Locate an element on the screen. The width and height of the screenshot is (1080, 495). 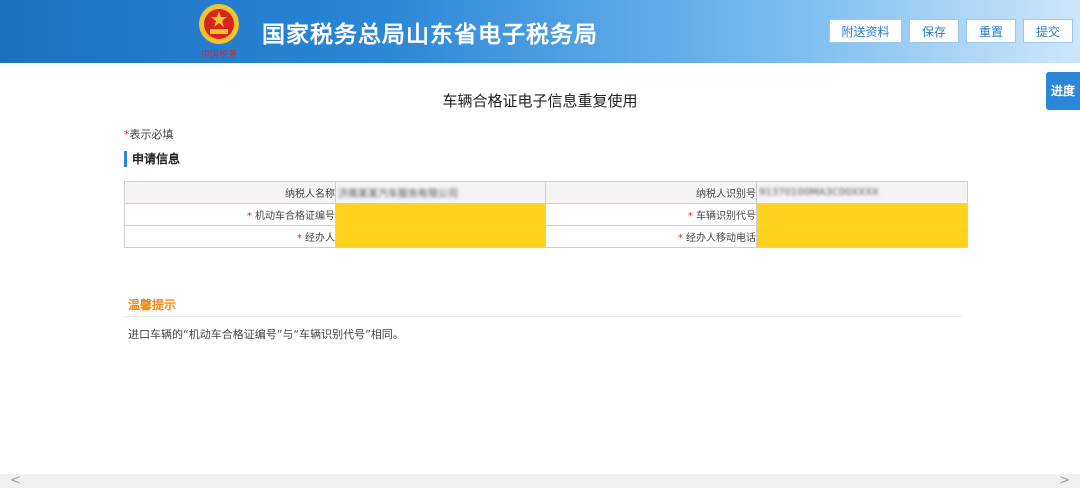
required-note: *表示必填 is located at coordinates (149, 134).